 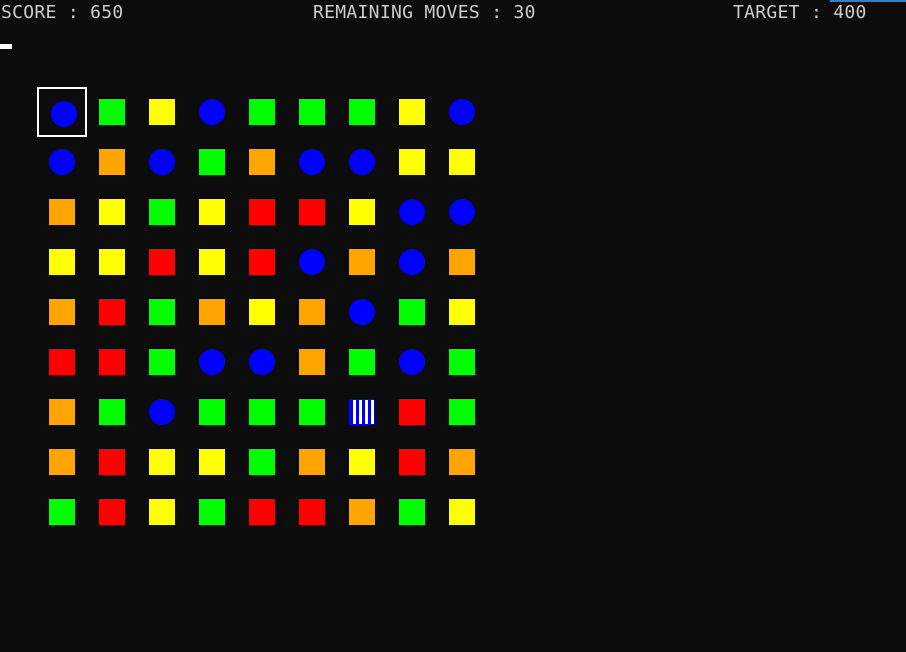 I want to click on board-cell-selected, so click(x=62, y=112).